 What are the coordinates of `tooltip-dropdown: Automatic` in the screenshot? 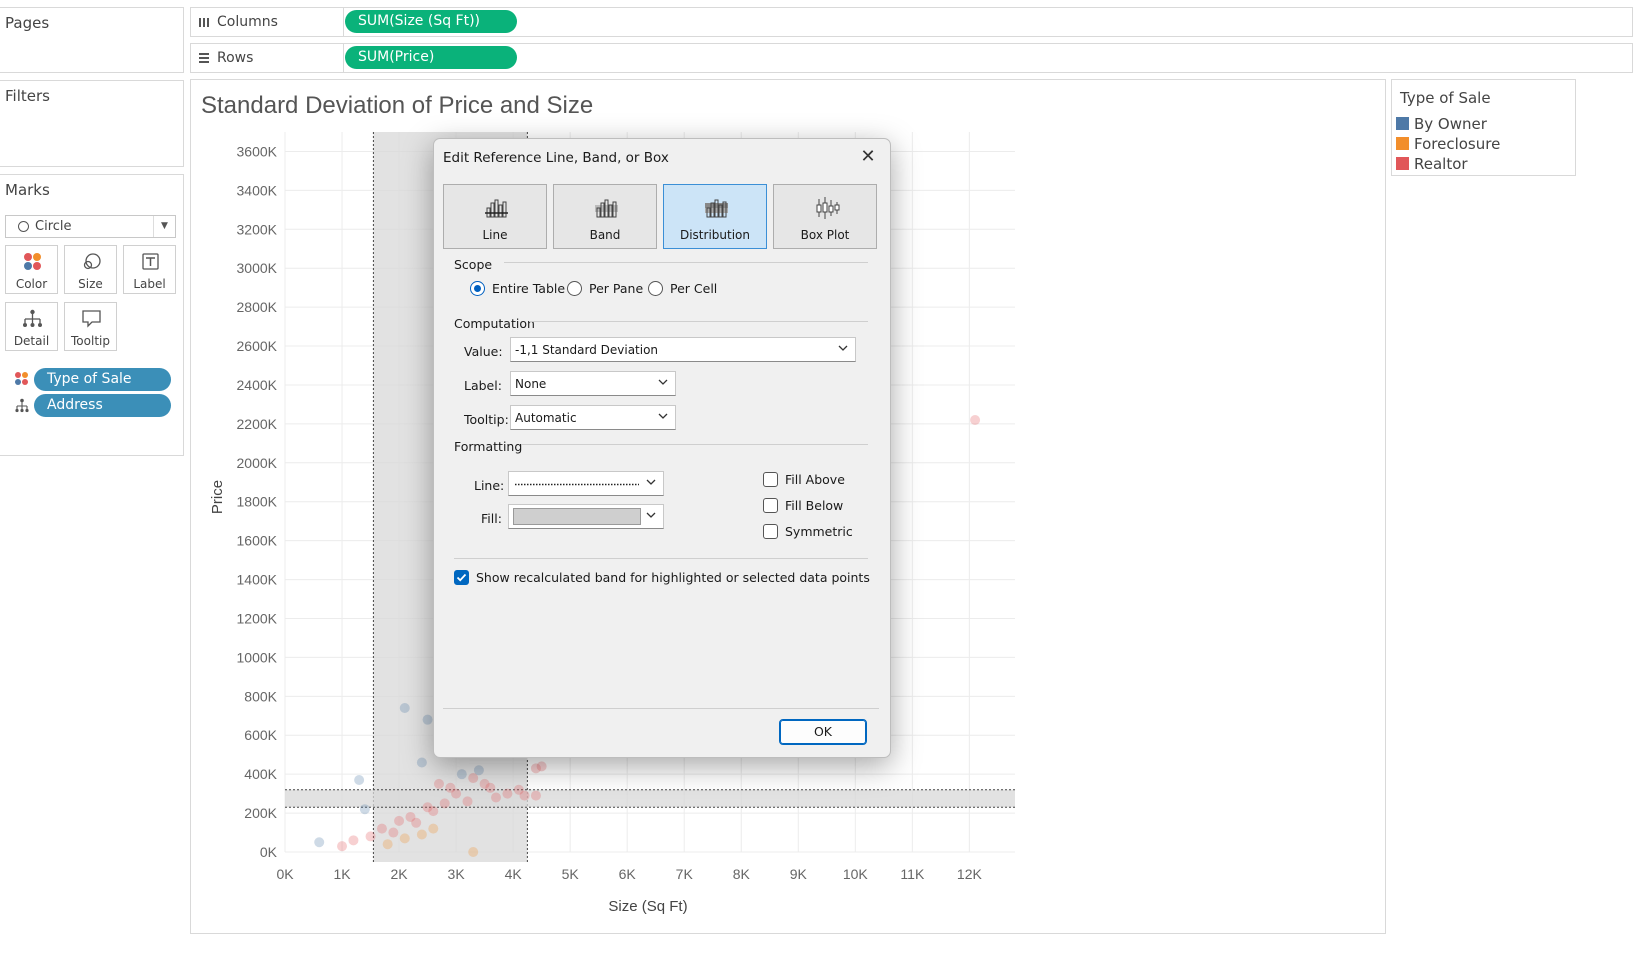 It's located at (593, 417).